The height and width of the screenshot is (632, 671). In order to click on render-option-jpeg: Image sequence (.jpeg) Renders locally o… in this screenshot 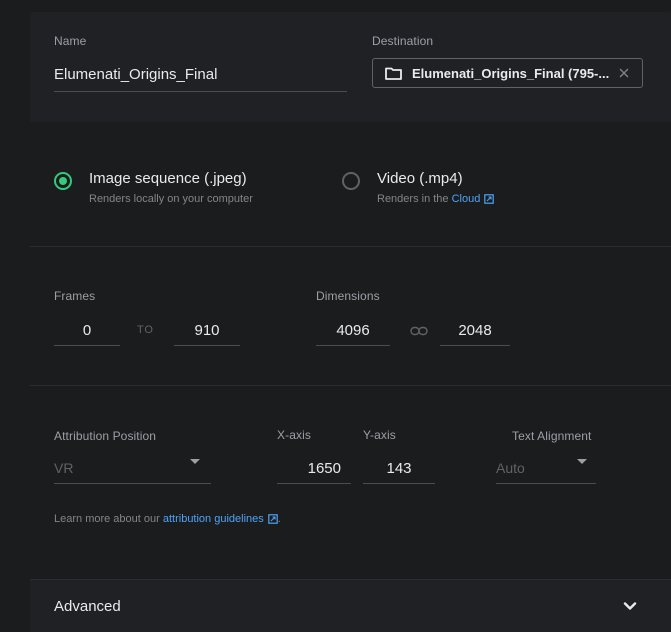, I will do `click(153, 187)`.